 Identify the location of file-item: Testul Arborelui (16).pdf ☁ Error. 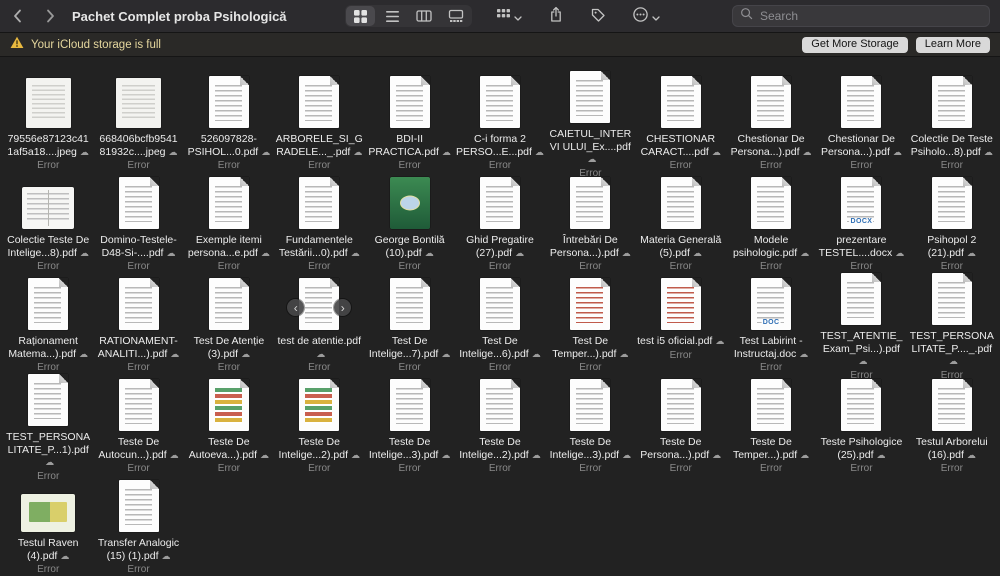
(952, 424).